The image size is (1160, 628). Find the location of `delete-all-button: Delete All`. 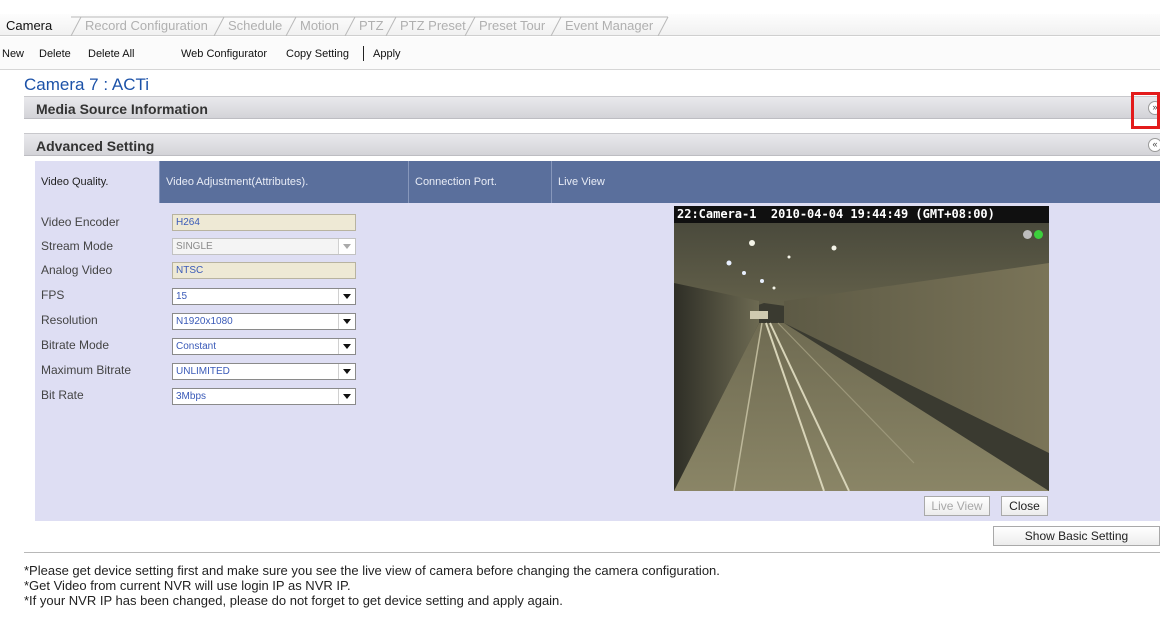

delete-all-button: Delete All is located at coordinates (111, 54).